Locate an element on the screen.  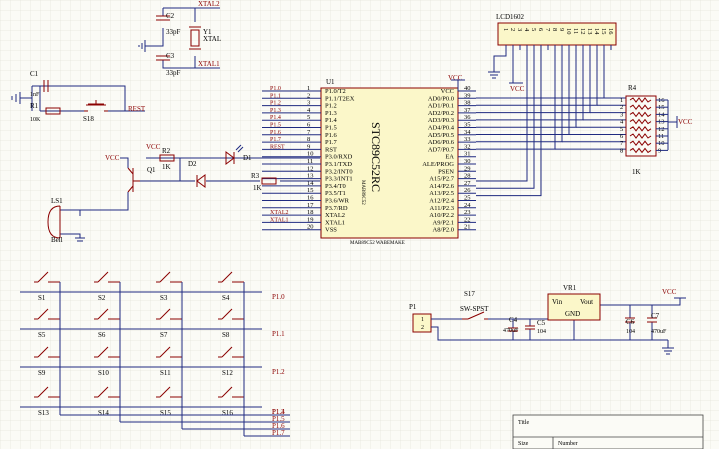
r4-label: R4 is located at coordinates (632, 88).